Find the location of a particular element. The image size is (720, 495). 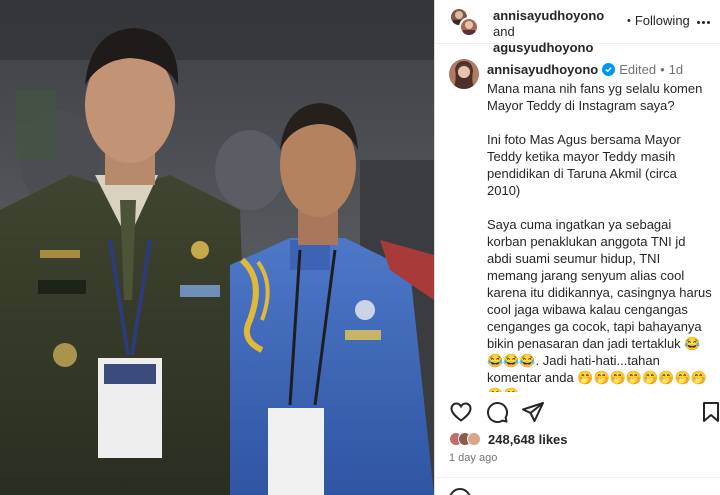

bookmark-icon is located at coordinates (709, 412).